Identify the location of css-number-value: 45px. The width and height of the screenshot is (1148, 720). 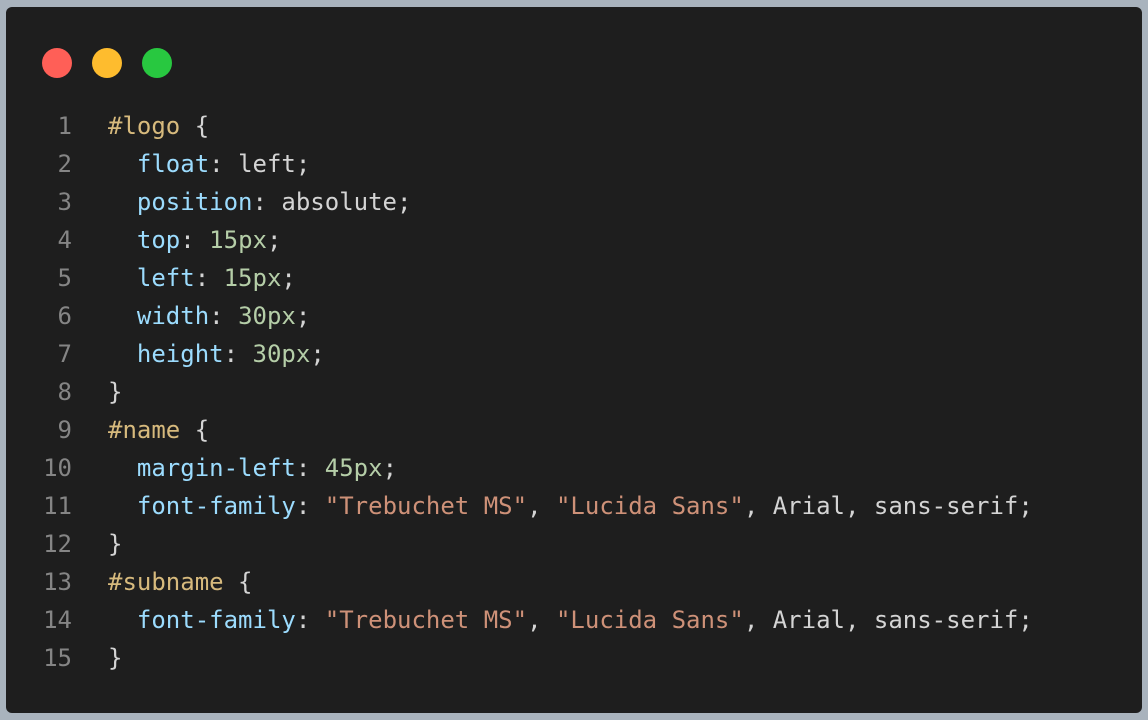
(353, 468).